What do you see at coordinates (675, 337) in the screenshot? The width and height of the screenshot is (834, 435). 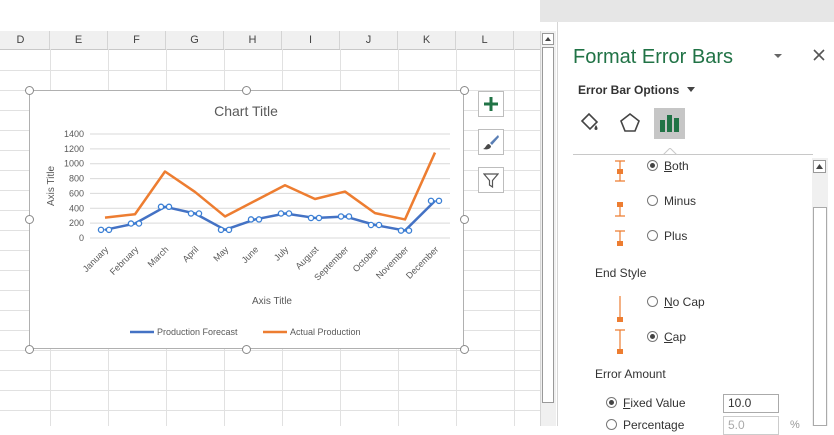 I see `end-style-cap-label: Cap` at bounding box center [675, 337].